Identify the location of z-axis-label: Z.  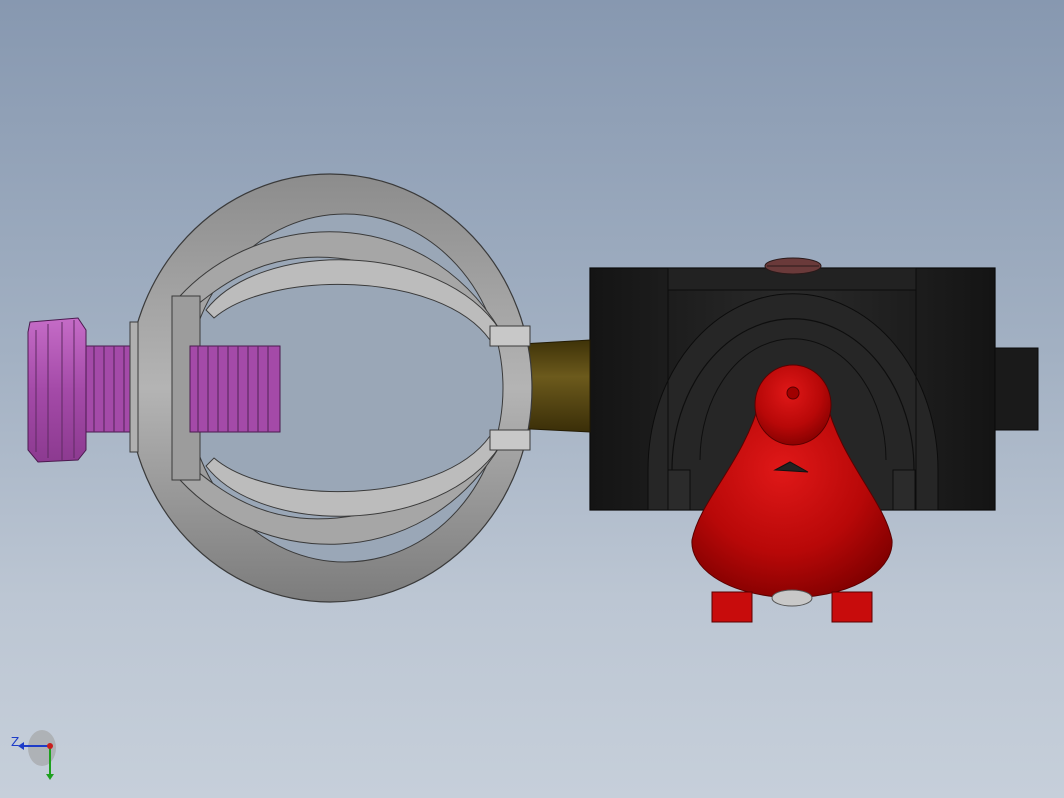
(15, 742).